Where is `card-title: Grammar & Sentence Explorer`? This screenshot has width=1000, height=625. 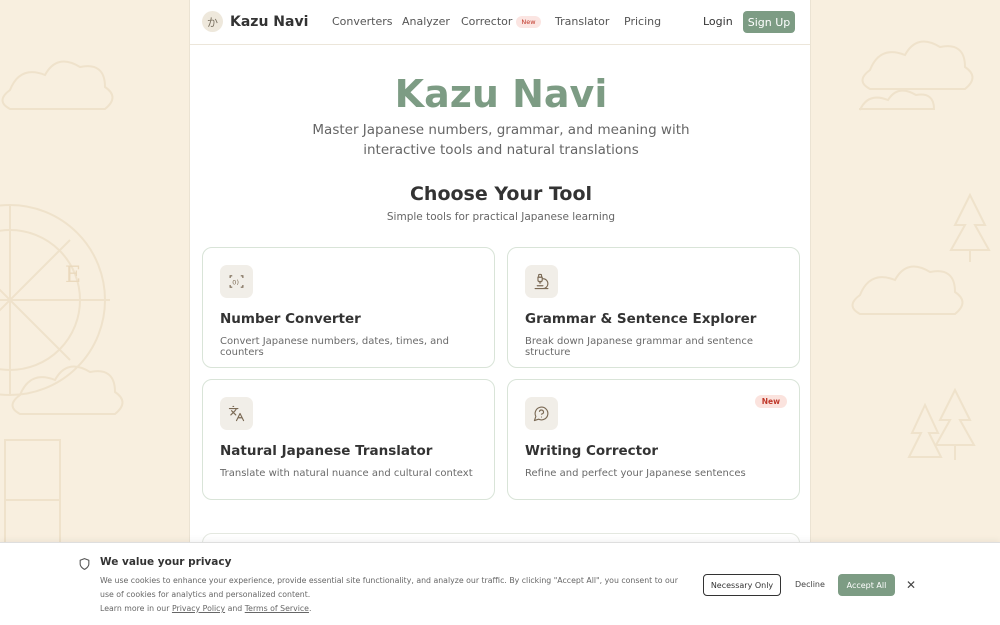
card-title: Grammar & Sentence Explorer is located at coordinates (641, 319).